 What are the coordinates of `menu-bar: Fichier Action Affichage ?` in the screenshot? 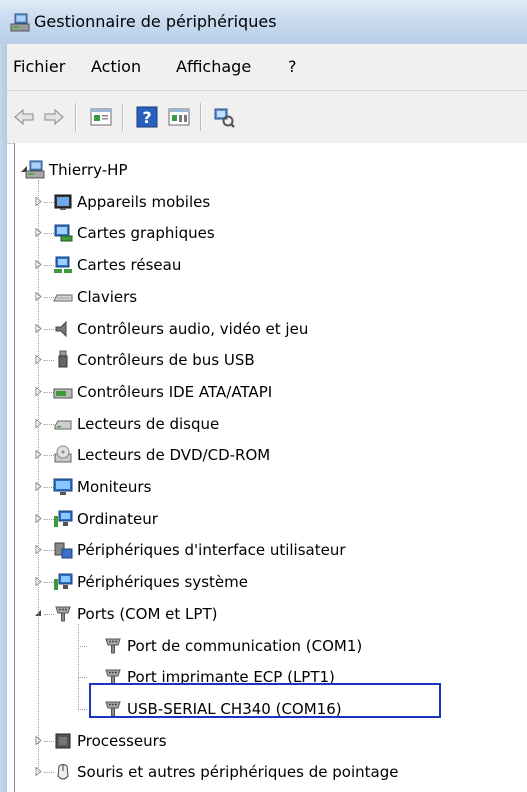 It's located at (267, 67).